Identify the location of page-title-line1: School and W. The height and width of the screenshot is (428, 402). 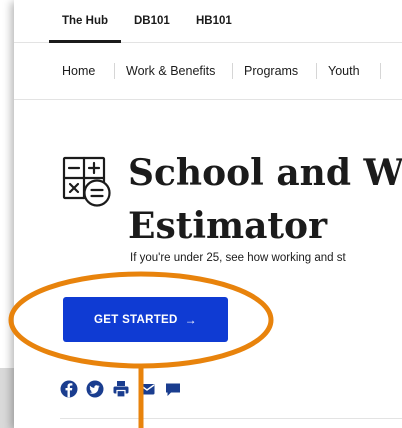
(265, 173).